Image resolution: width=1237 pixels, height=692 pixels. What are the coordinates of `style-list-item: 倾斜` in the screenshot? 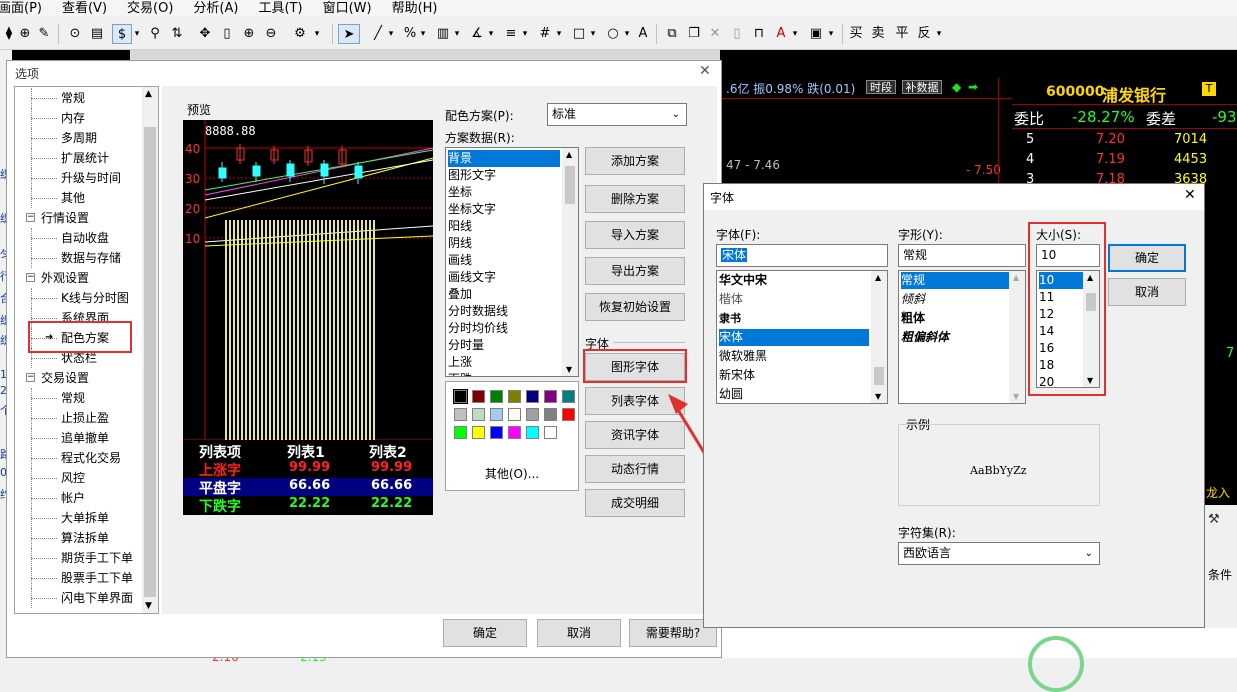 It's located at (955, 299).